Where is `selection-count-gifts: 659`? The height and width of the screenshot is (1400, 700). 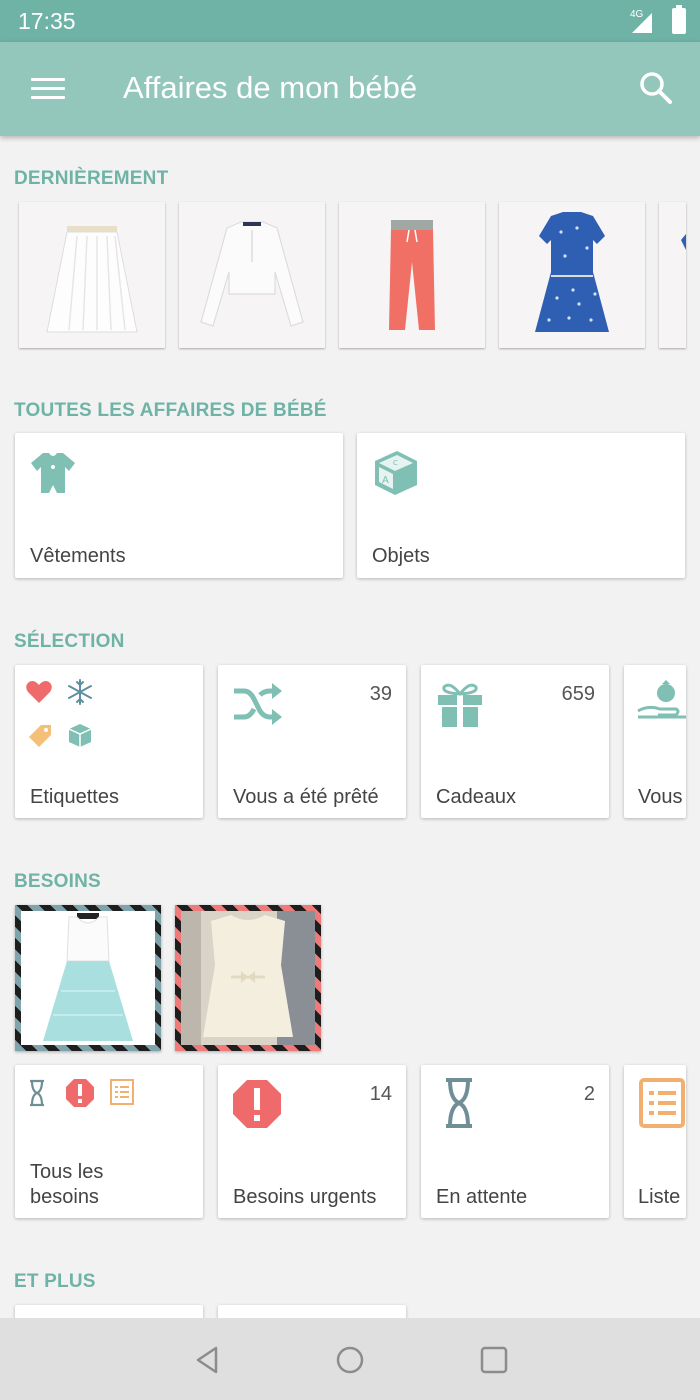 selection-count-gifts: 659 is located at coordinates (578, 694).